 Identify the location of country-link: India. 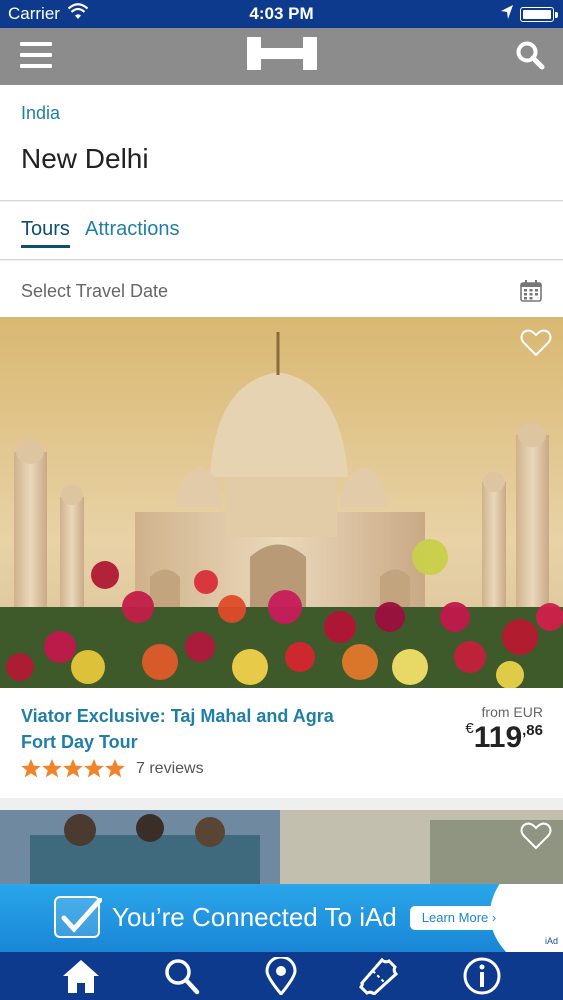
(40, 113).